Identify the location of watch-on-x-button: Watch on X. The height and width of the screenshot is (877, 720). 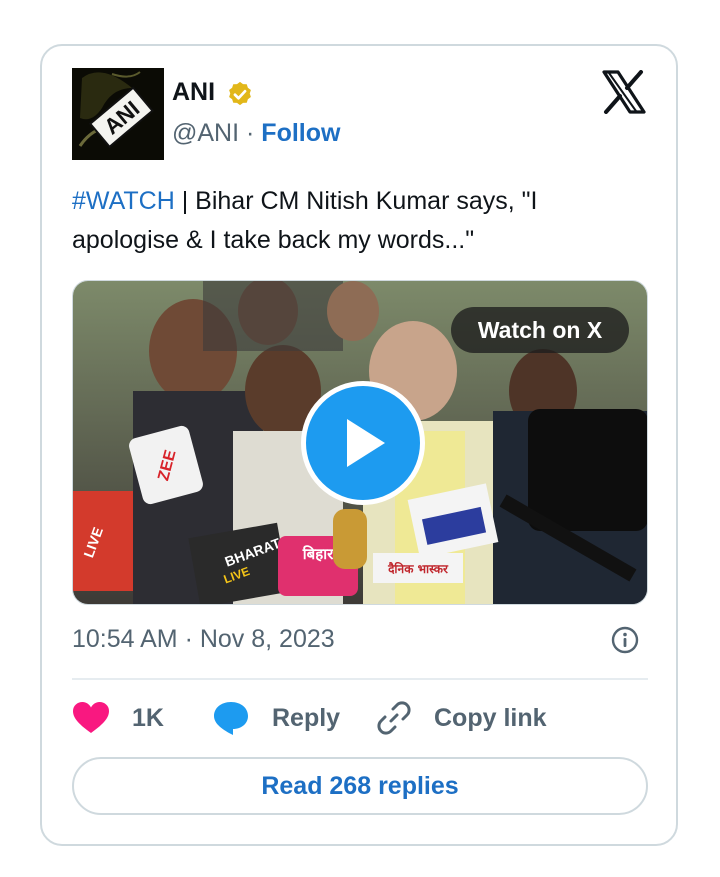
(540, 330).